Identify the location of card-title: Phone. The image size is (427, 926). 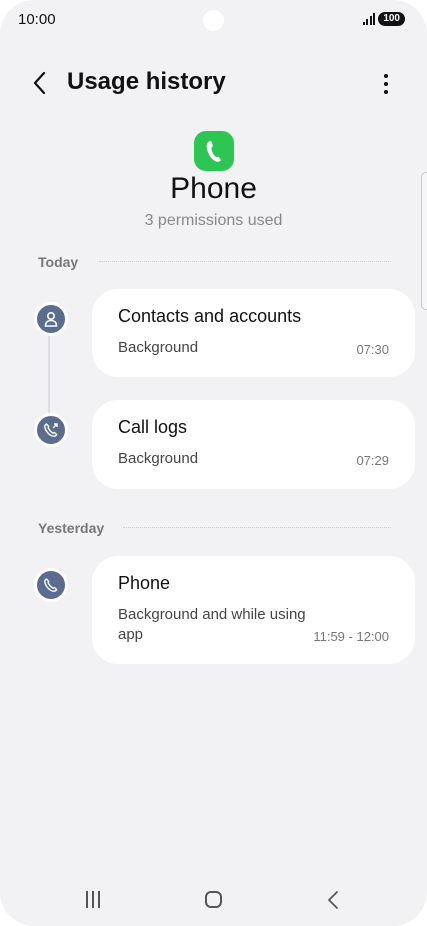
(144, 583).